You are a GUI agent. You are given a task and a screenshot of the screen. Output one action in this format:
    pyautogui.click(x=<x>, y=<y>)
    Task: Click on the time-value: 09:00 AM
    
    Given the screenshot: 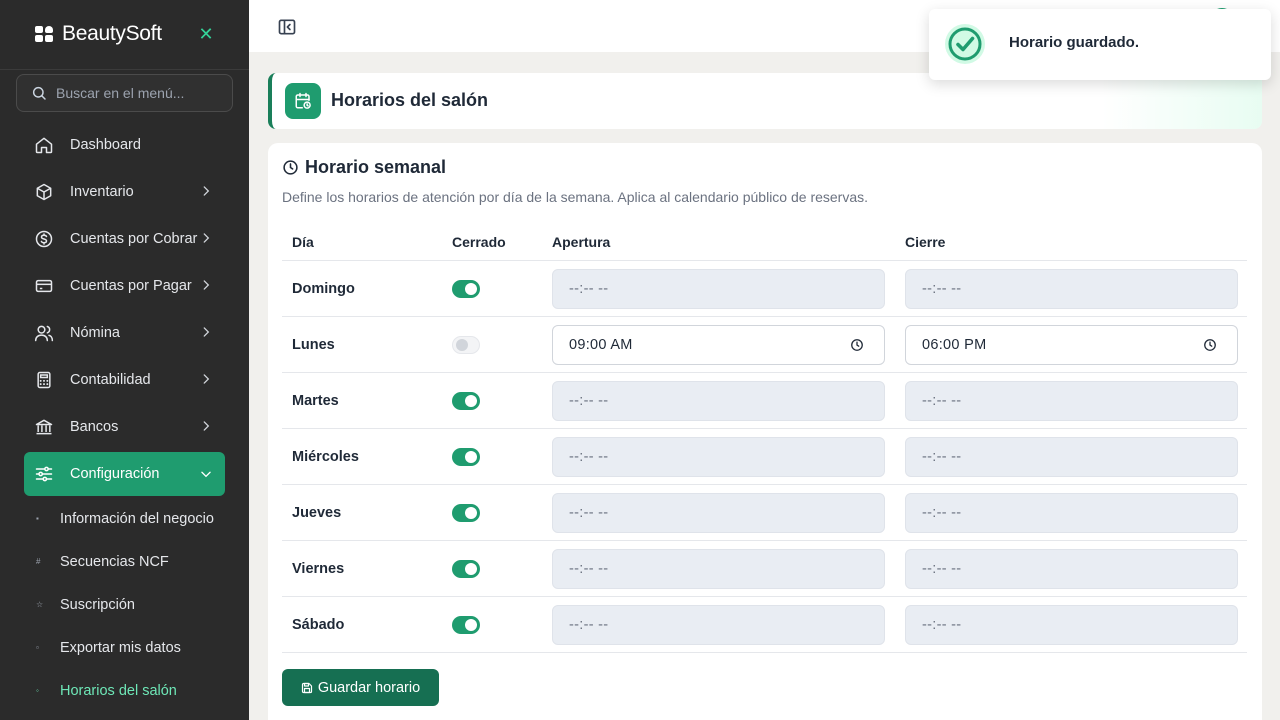 What is the action you would take?
    pyautogui.click(x=601, y=345)
    